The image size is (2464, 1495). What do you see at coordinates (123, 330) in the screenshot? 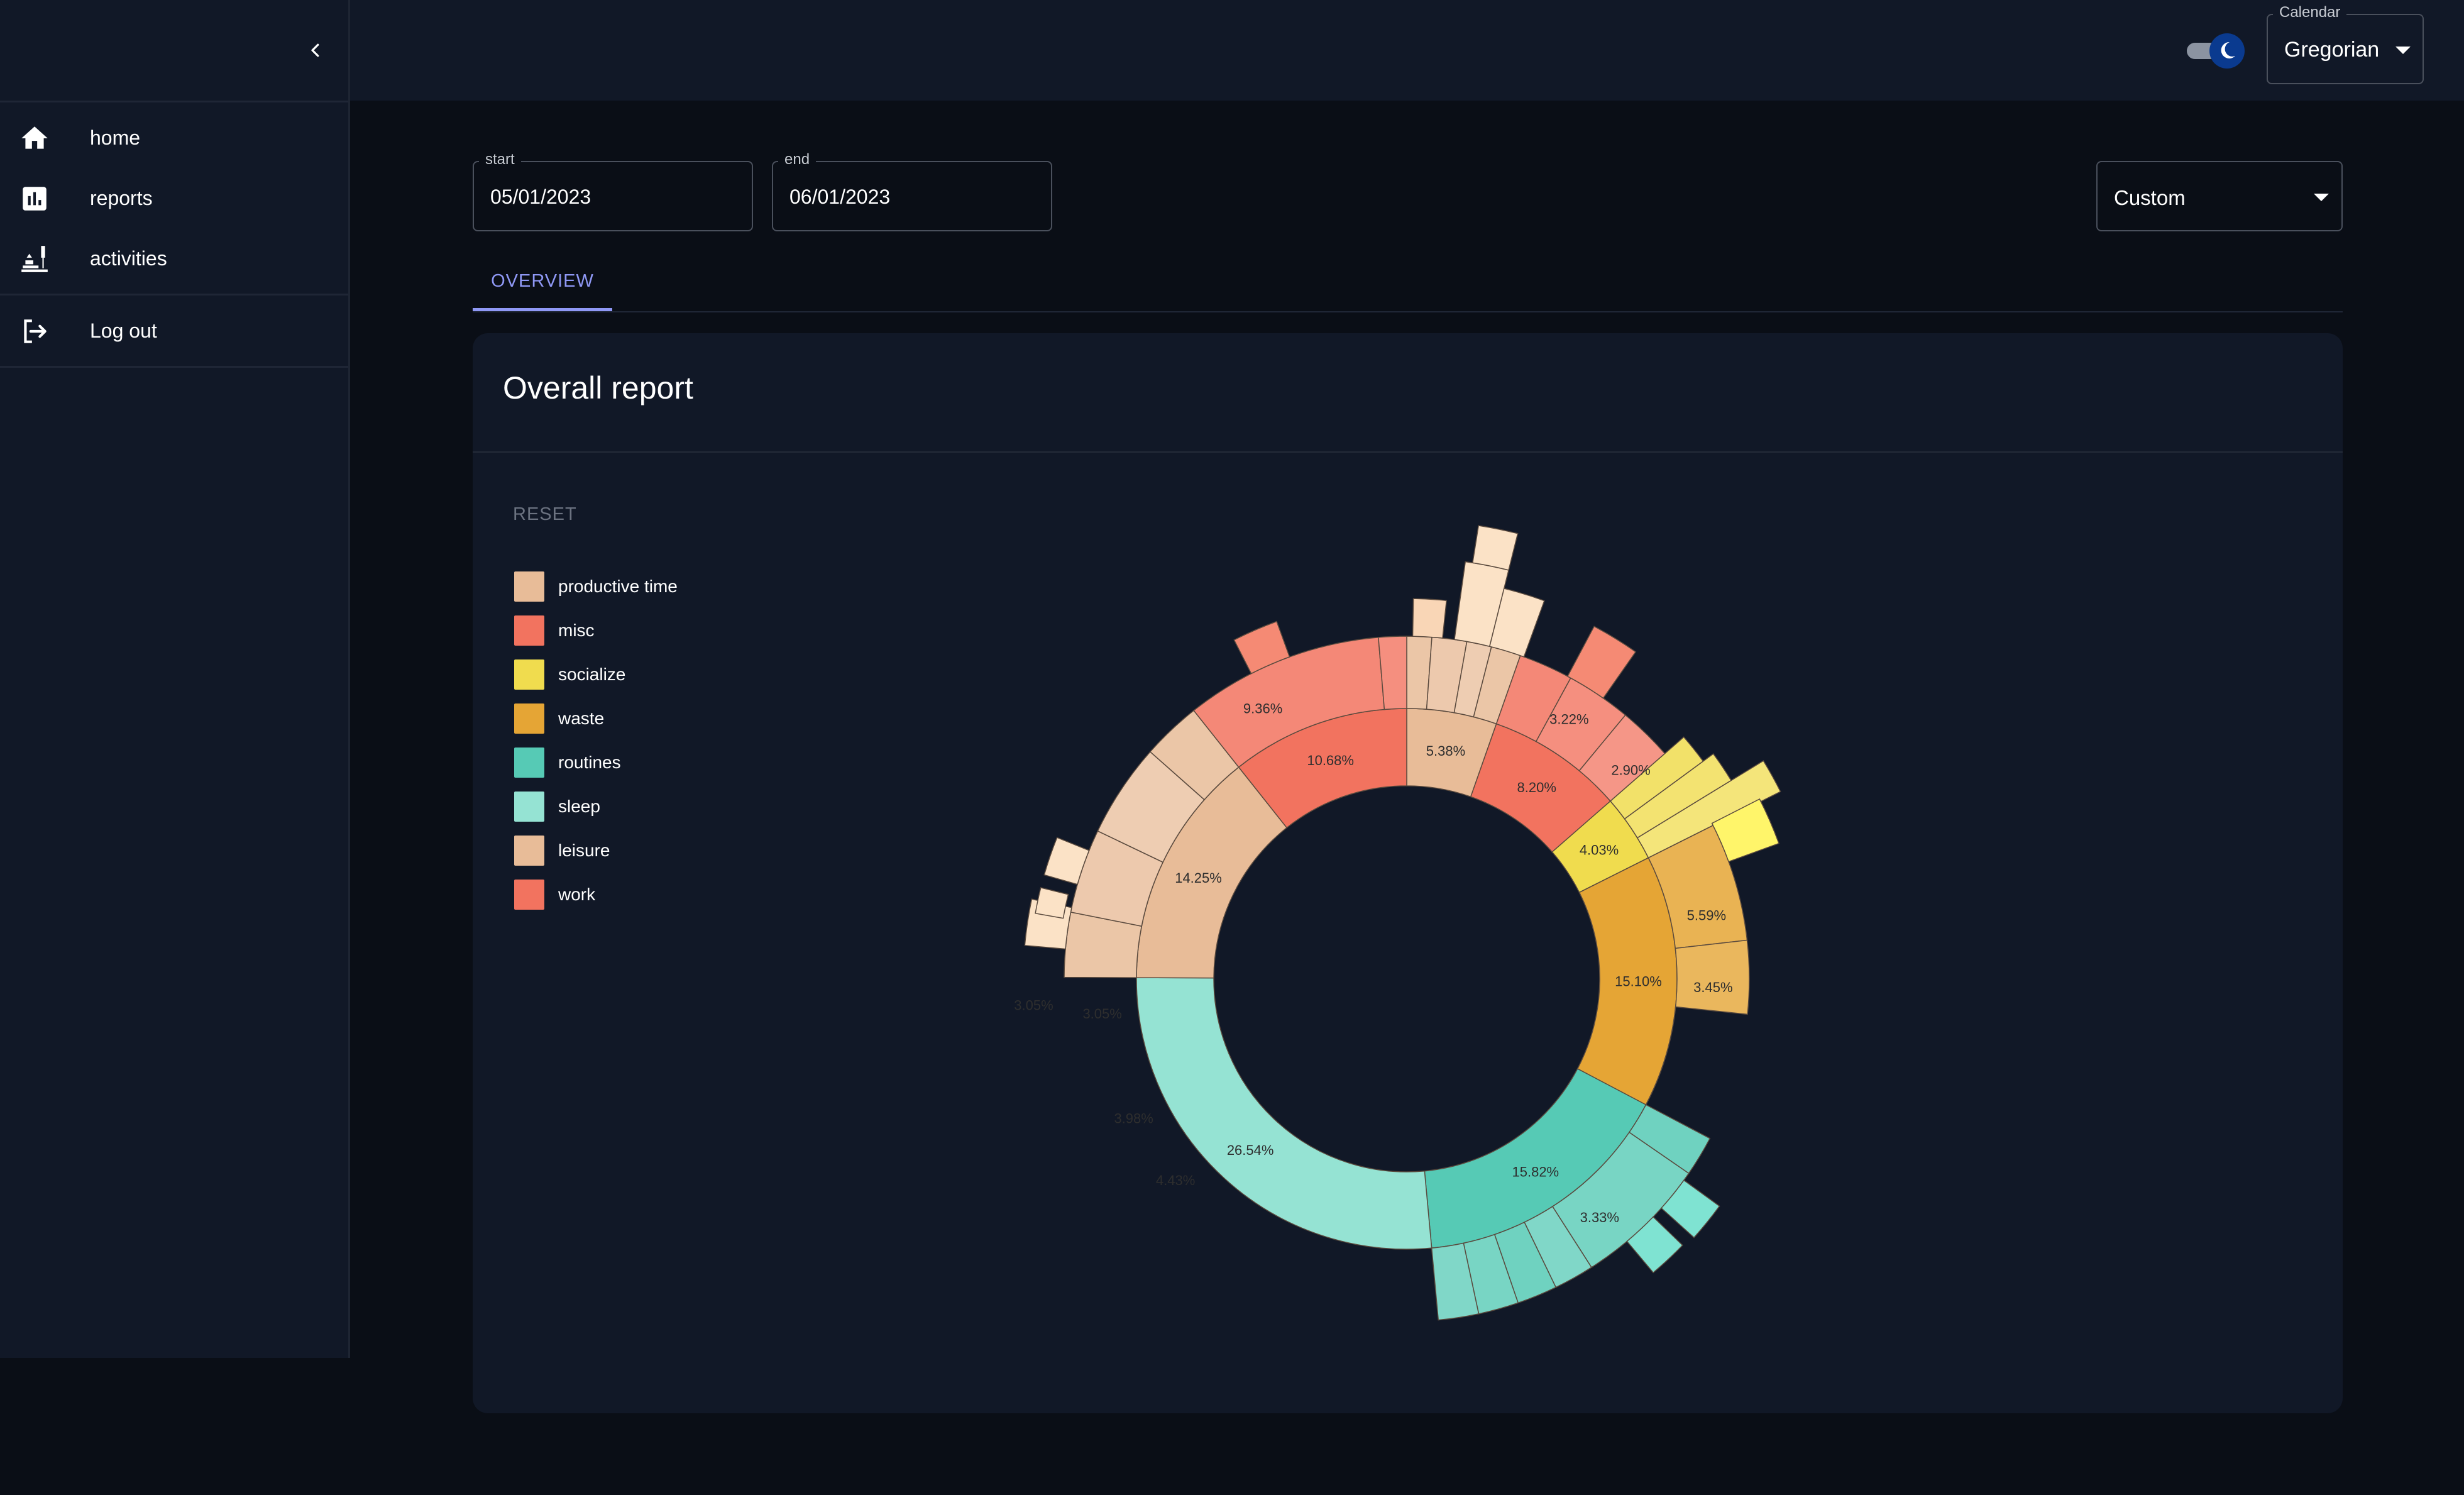
I see `logout-label: Log out` at bounding box center [123, 330].